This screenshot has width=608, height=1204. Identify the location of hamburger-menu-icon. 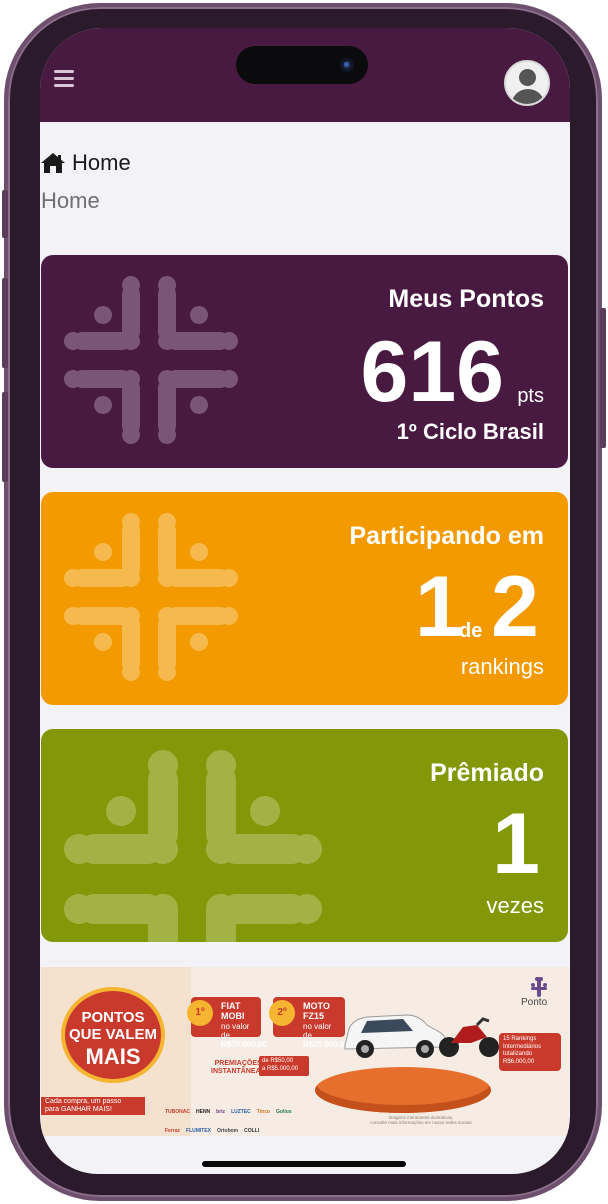
(64, 79).